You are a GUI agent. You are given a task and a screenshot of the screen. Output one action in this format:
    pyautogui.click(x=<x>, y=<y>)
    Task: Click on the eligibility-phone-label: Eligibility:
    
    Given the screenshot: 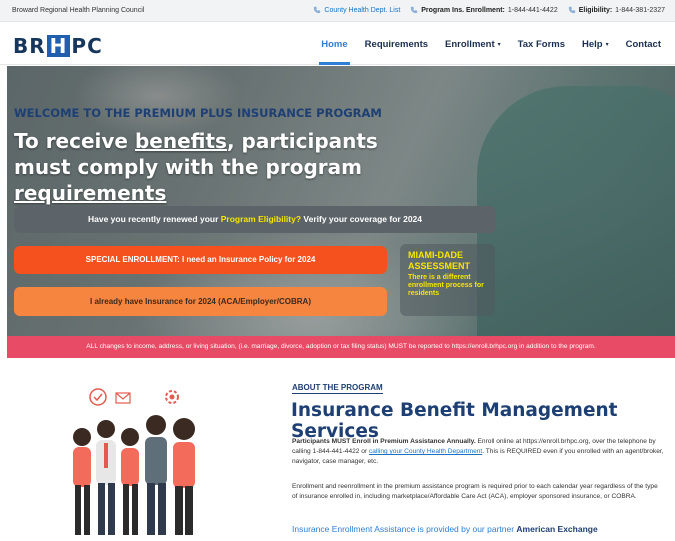 What is the action you would take?
    pyautogui.click(x=595, y=10)
    